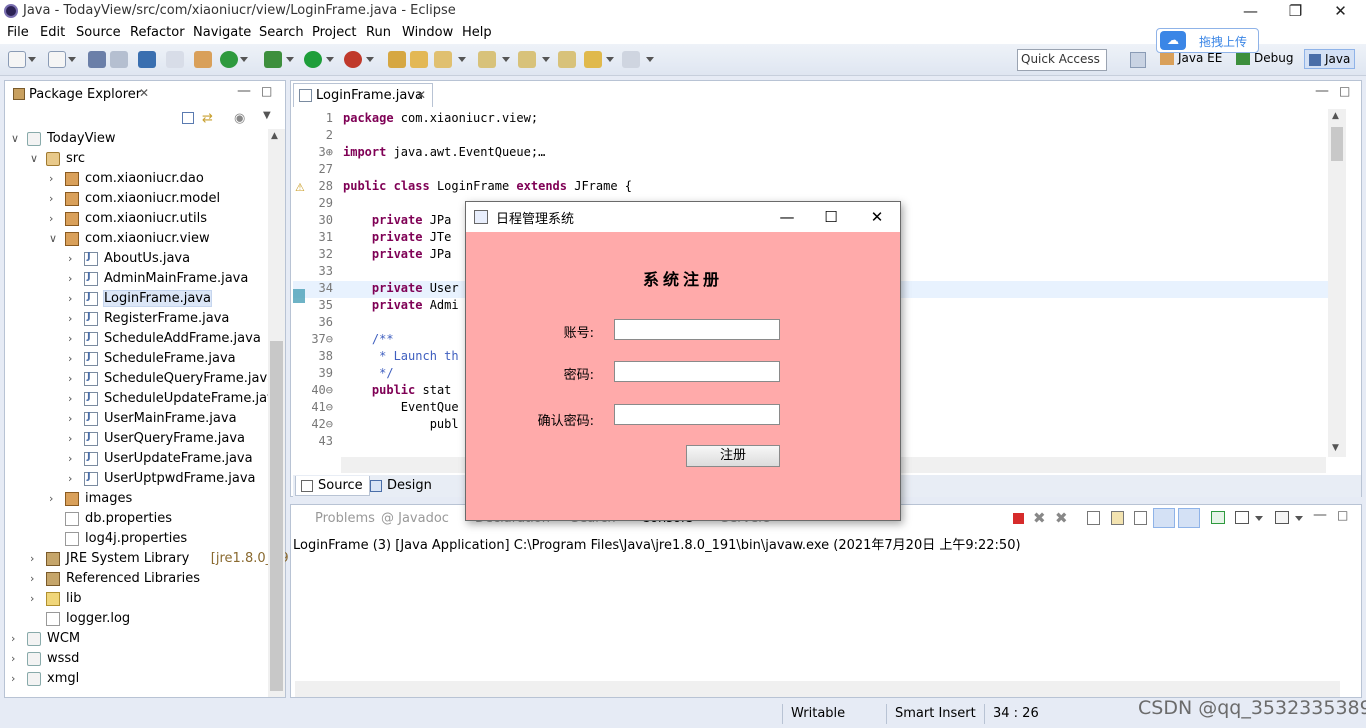 The width and height of the screenshot is (1366, 728). What do you see at coordinates (1018, 518) in the screenshot?
I see `terminate-icon` at bounding box center [1018, 518].